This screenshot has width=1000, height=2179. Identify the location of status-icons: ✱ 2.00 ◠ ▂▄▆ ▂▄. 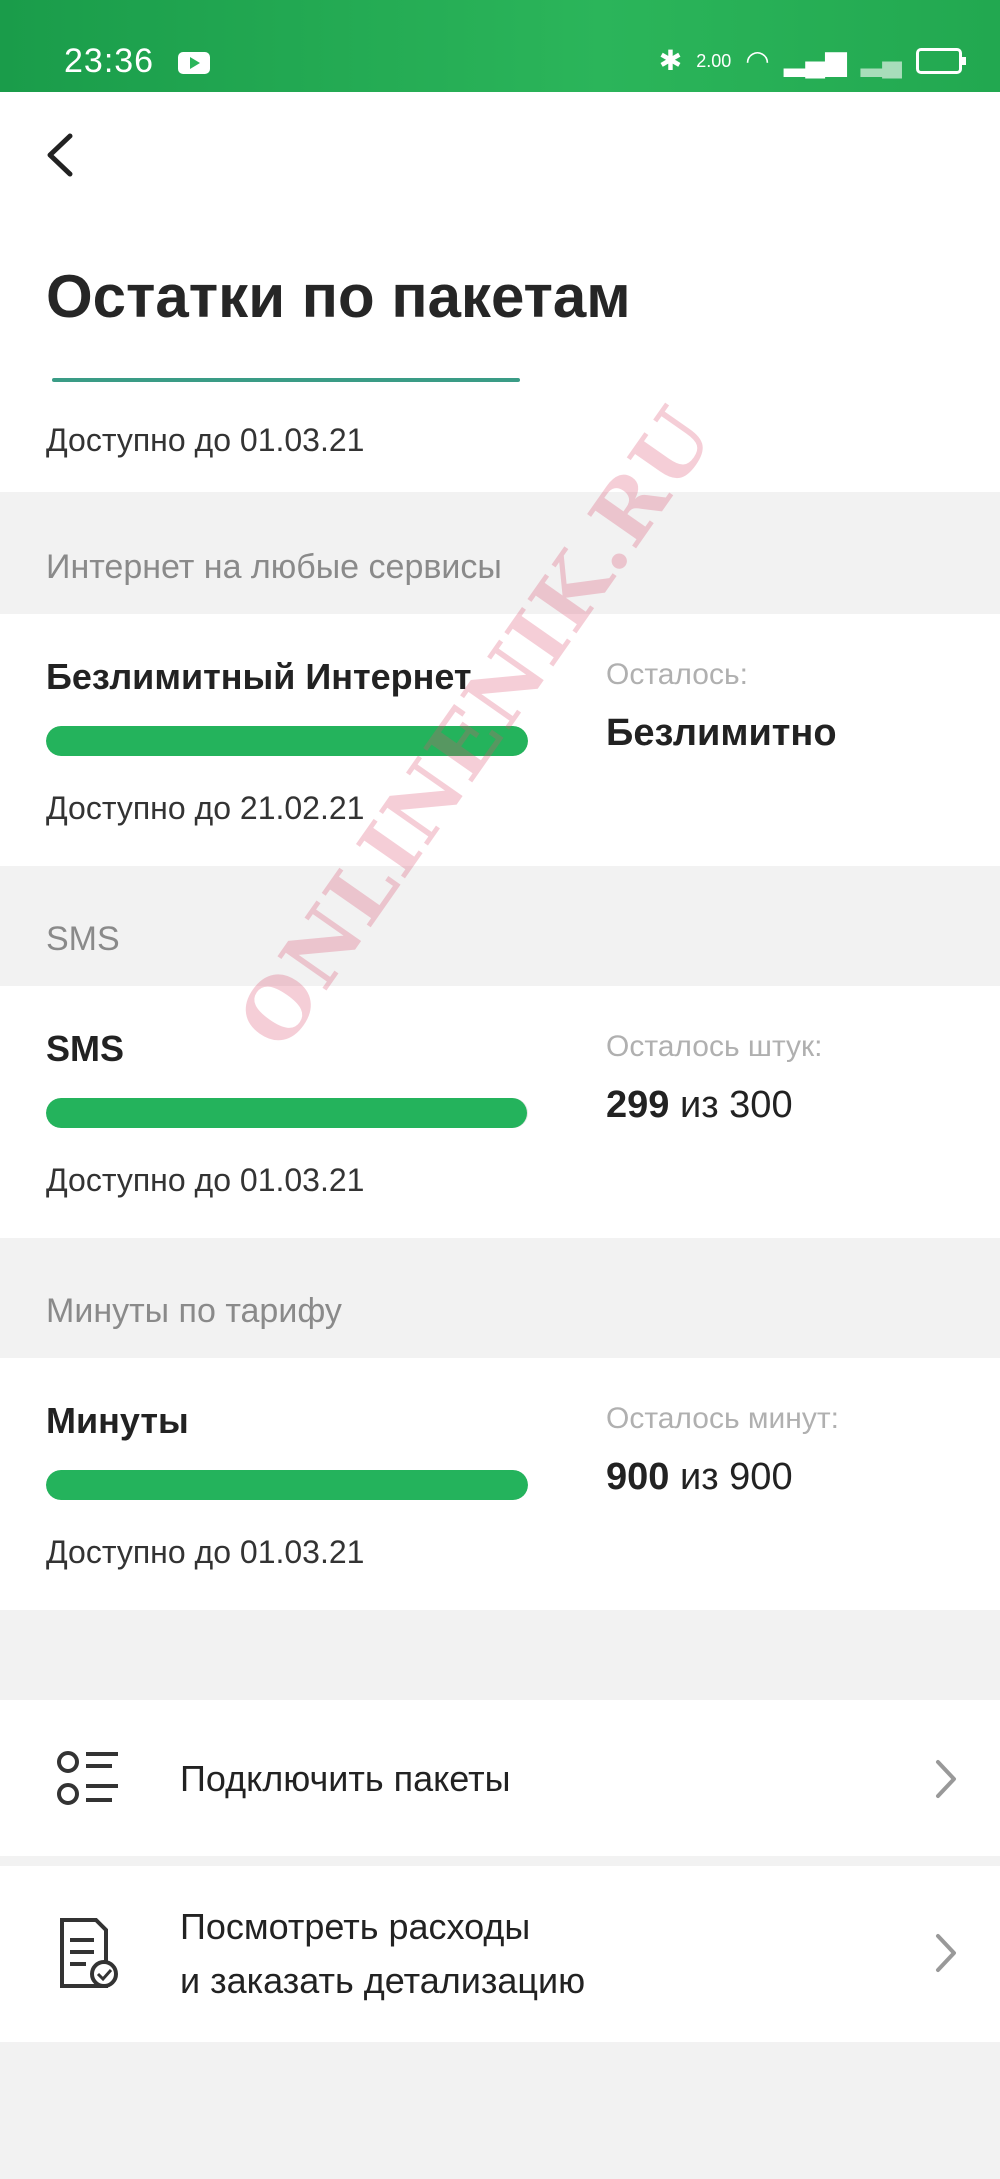
(812, 60).